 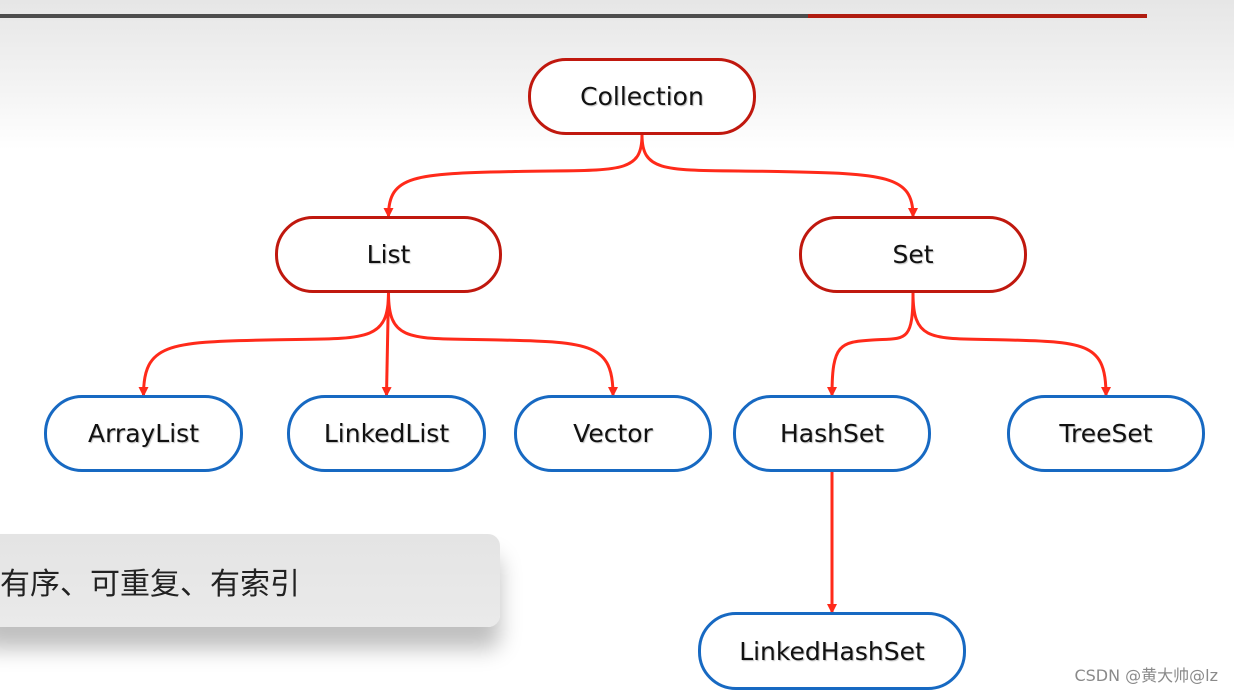 What do you see at coordinates (502, 344) in the screenshot?
I see `edge-list-to-vector` at bounding box center [502, 344].